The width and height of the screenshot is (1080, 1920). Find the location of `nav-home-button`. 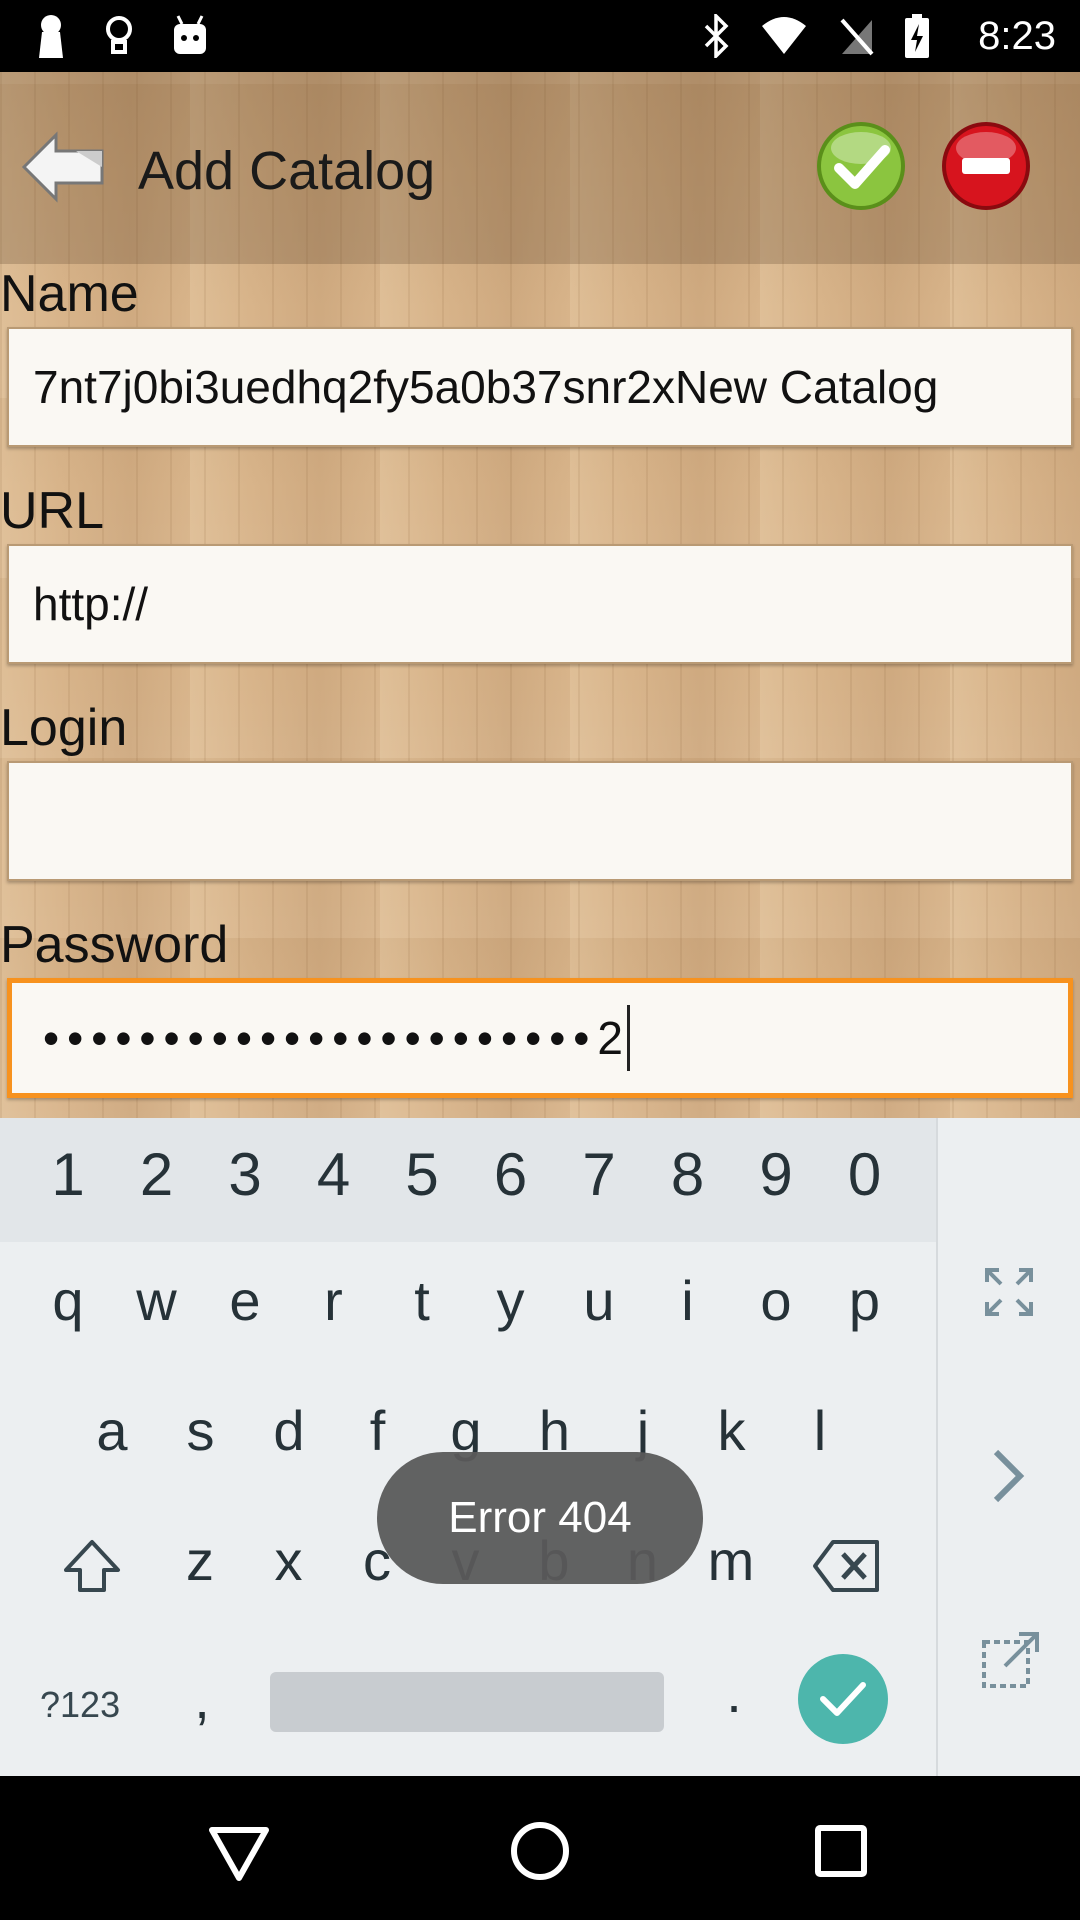

nav-home-button is located at coordinates (540, 1851).